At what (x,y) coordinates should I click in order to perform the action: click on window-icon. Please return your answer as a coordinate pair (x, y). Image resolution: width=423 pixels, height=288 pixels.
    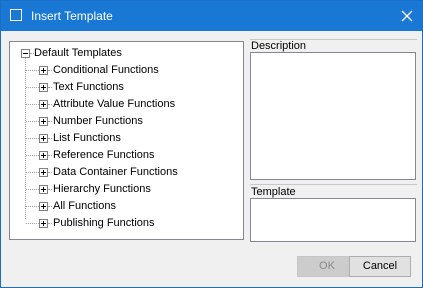
    Looking at the image, I should click on (16, 15).